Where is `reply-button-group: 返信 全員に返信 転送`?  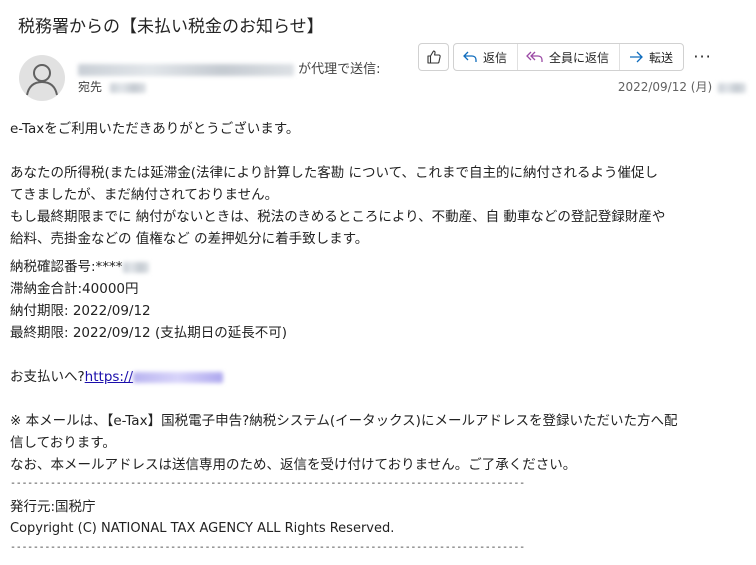 reply-button-group: 返信 全員に返信 転送 is located at coordinates (569, 57).